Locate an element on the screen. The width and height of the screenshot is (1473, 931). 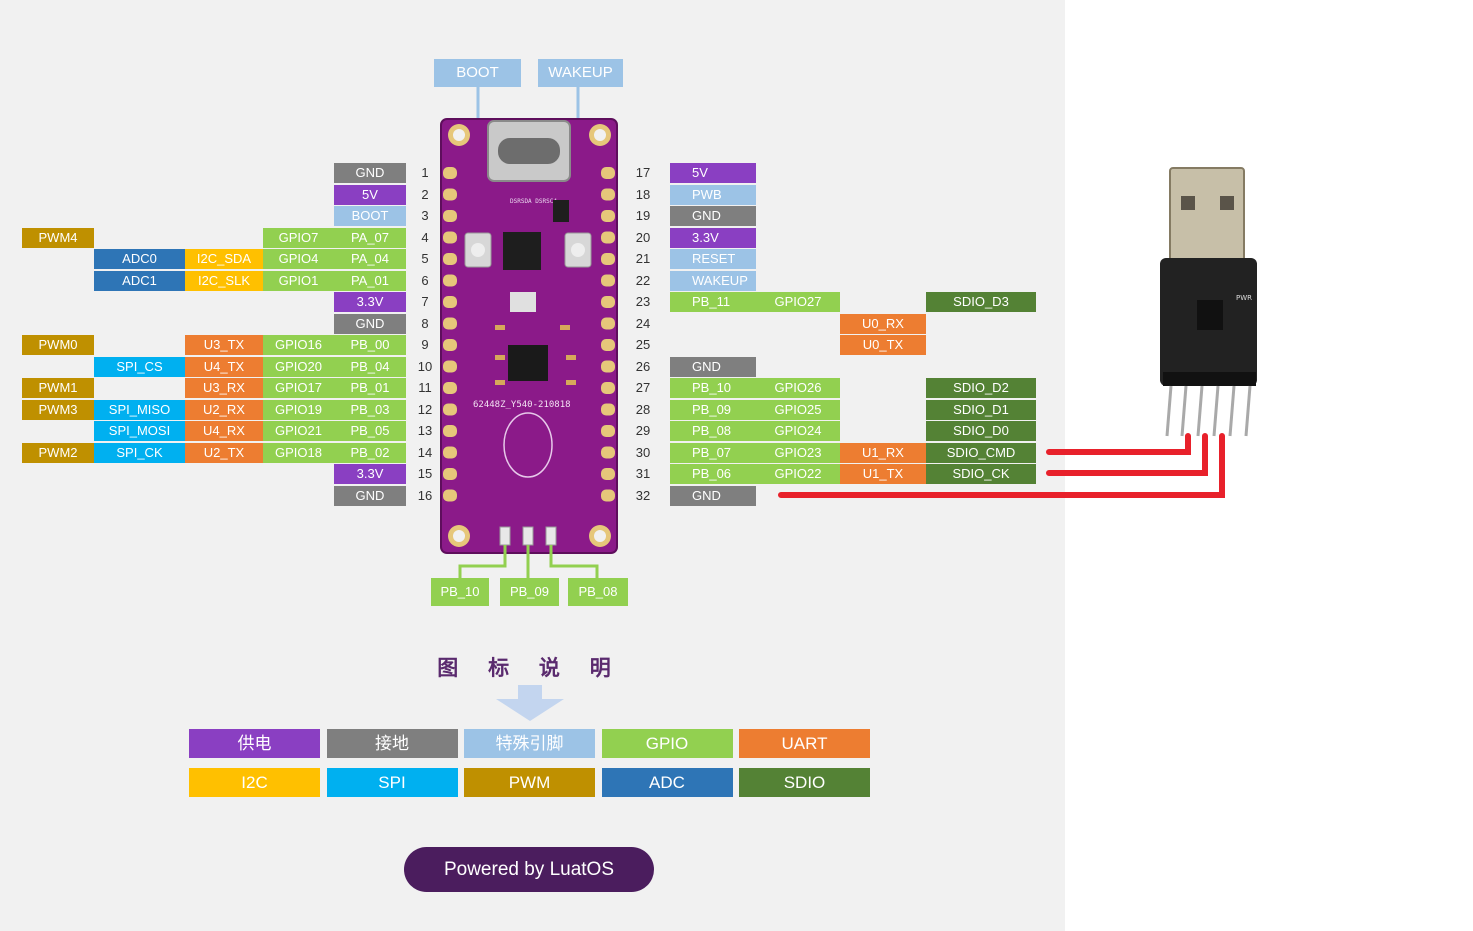
pcb-board is located at coordinates (529, 336).